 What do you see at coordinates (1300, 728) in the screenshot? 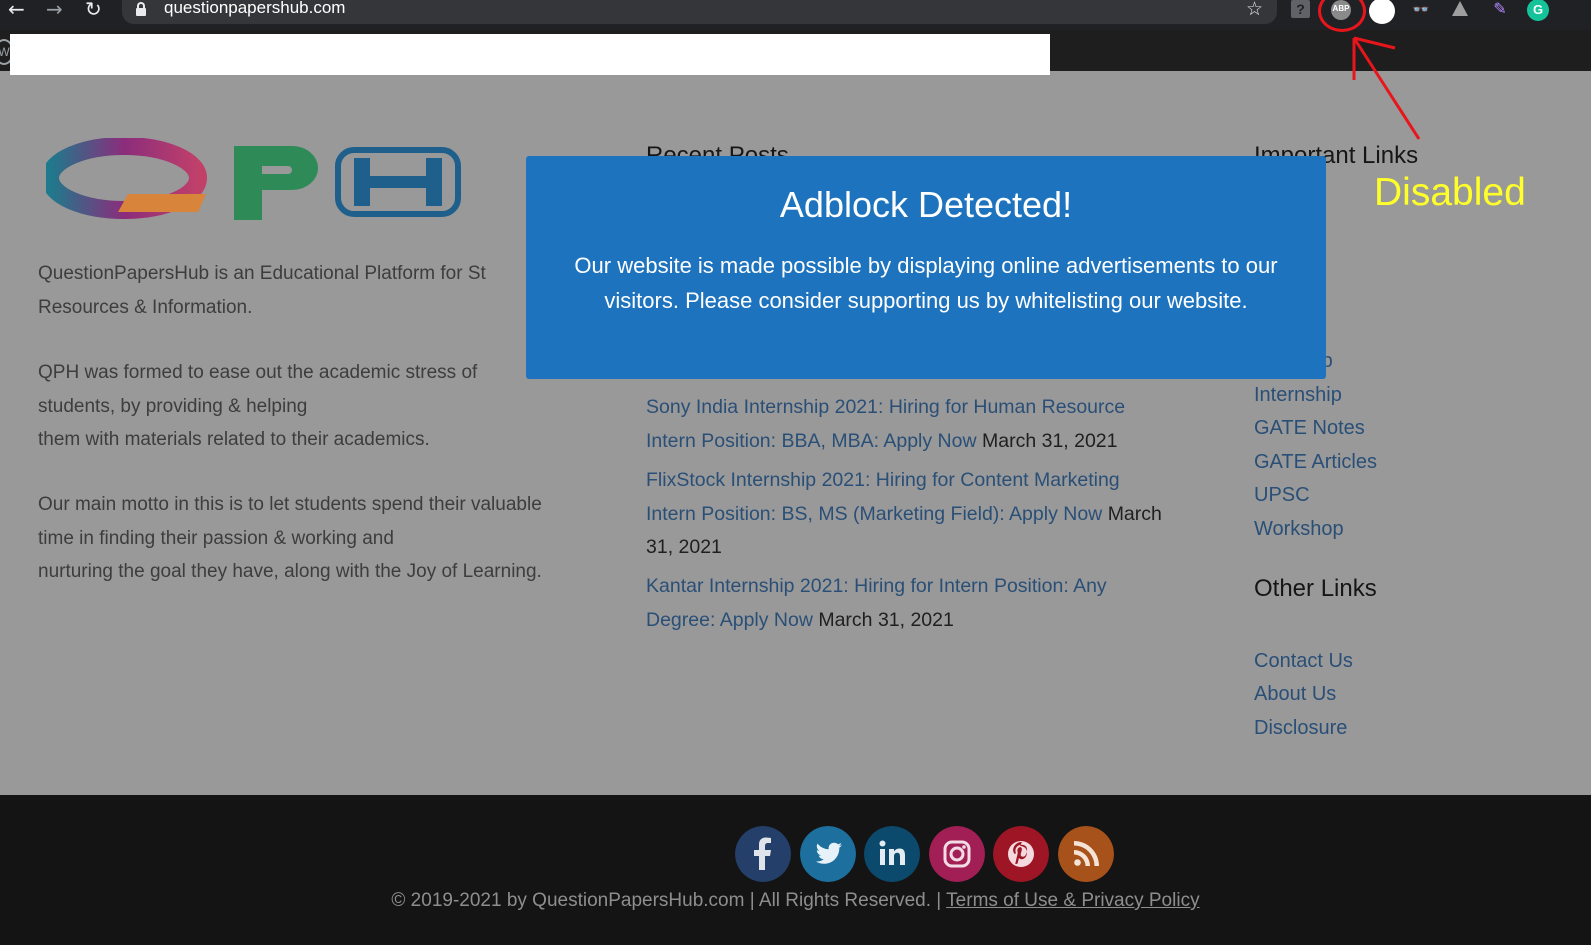
I see `other-link-disclosure: Disclosure` at bounding box center [1300, 728].